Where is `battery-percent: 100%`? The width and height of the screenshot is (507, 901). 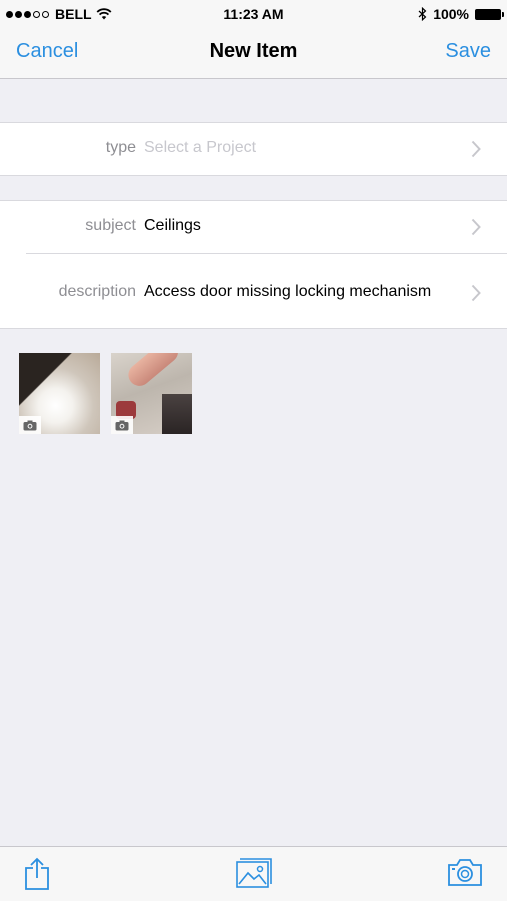
battery-percent: 100% is located at coordinates (451, 14).